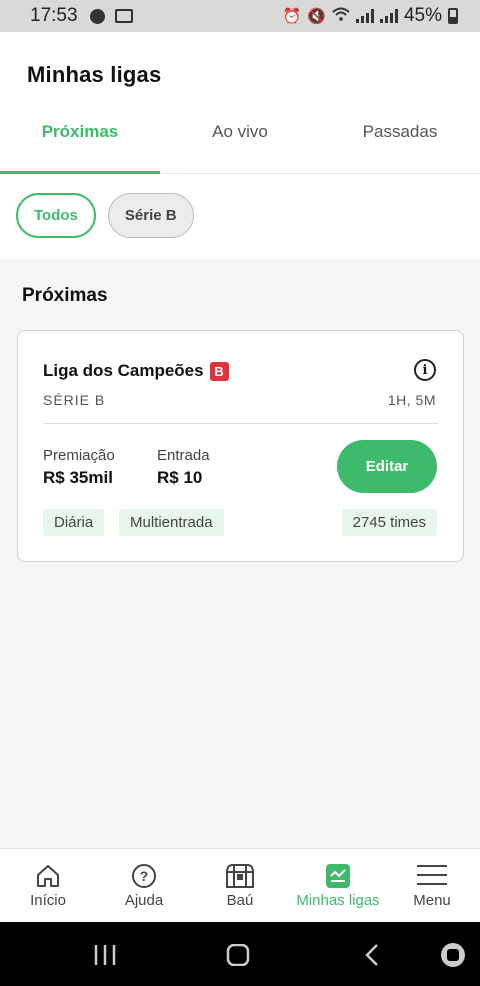 The height and width of the screenshot is (986, 480). I want to click on nav-menu: Menu, so click(432, 886).